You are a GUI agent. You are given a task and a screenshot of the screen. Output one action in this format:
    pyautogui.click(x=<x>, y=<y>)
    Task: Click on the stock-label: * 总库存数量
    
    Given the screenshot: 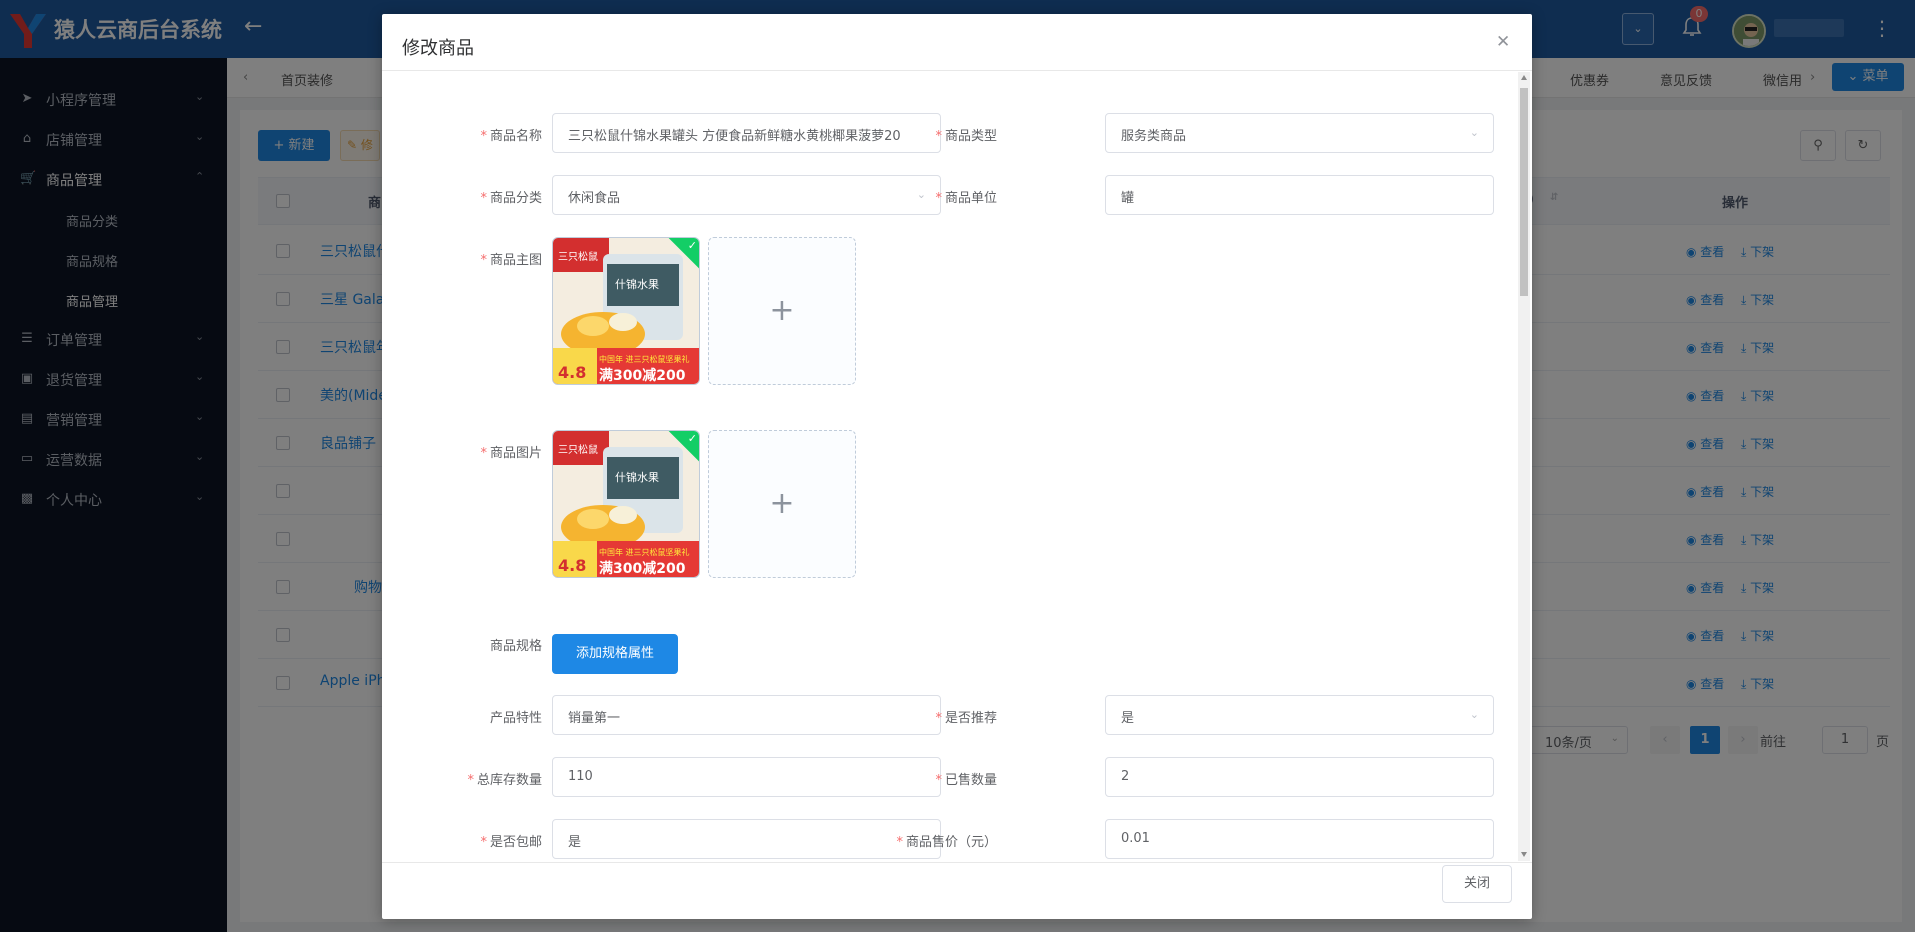 What is the action you would take?
    pyautogui.click(x=472, y=778)
    